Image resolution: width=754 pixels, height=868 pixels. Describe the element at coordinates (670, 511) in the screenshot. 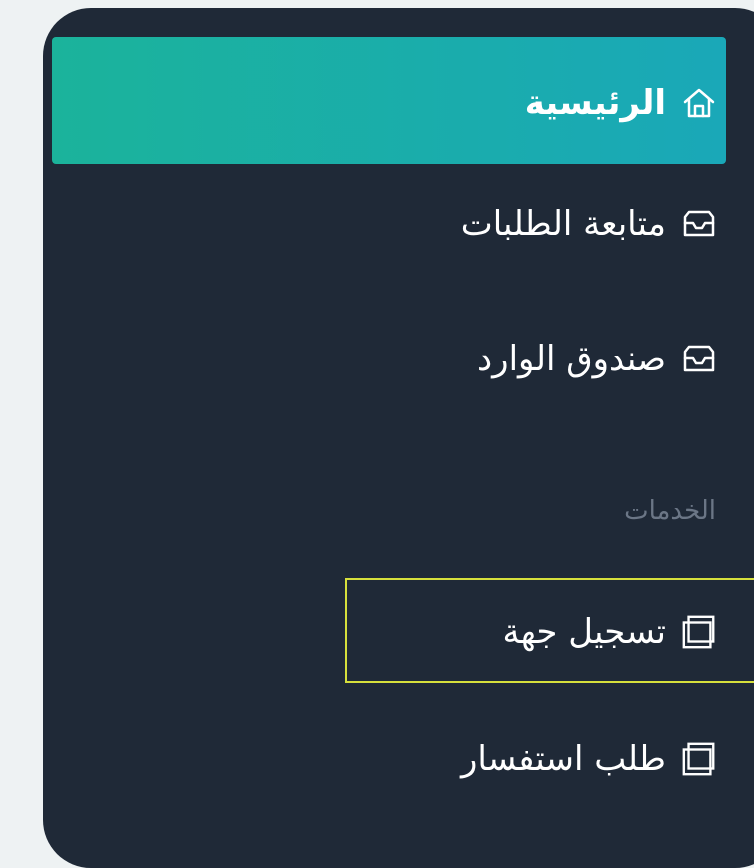

I see `services-section-title: الخدمات` at that location.